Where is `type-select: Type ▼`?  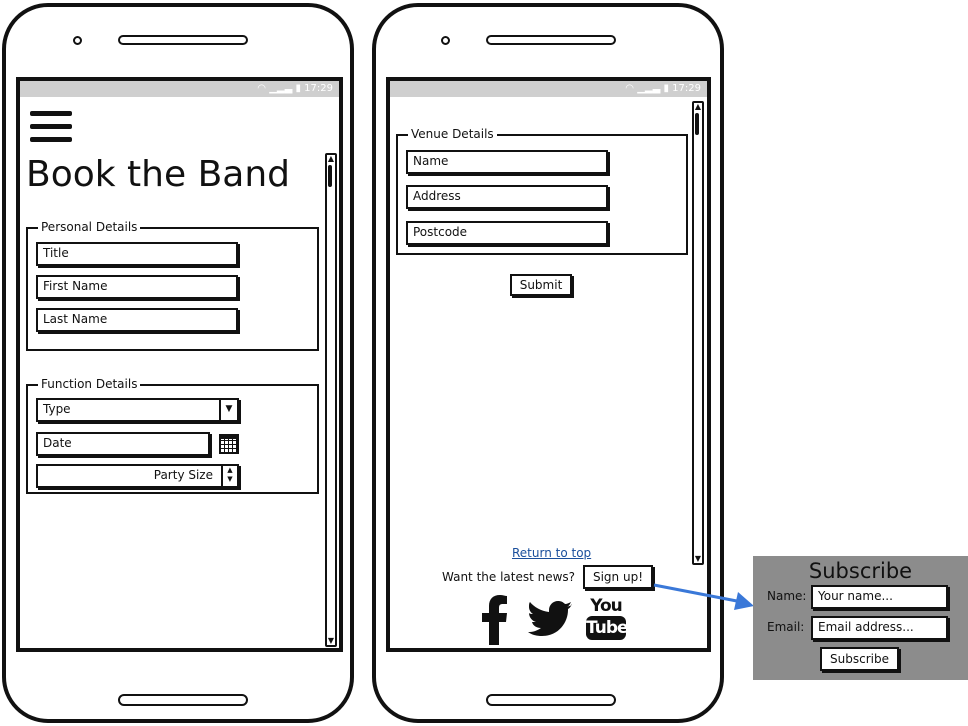 type-select: Type ▼ is located at coordinates (137, 410).